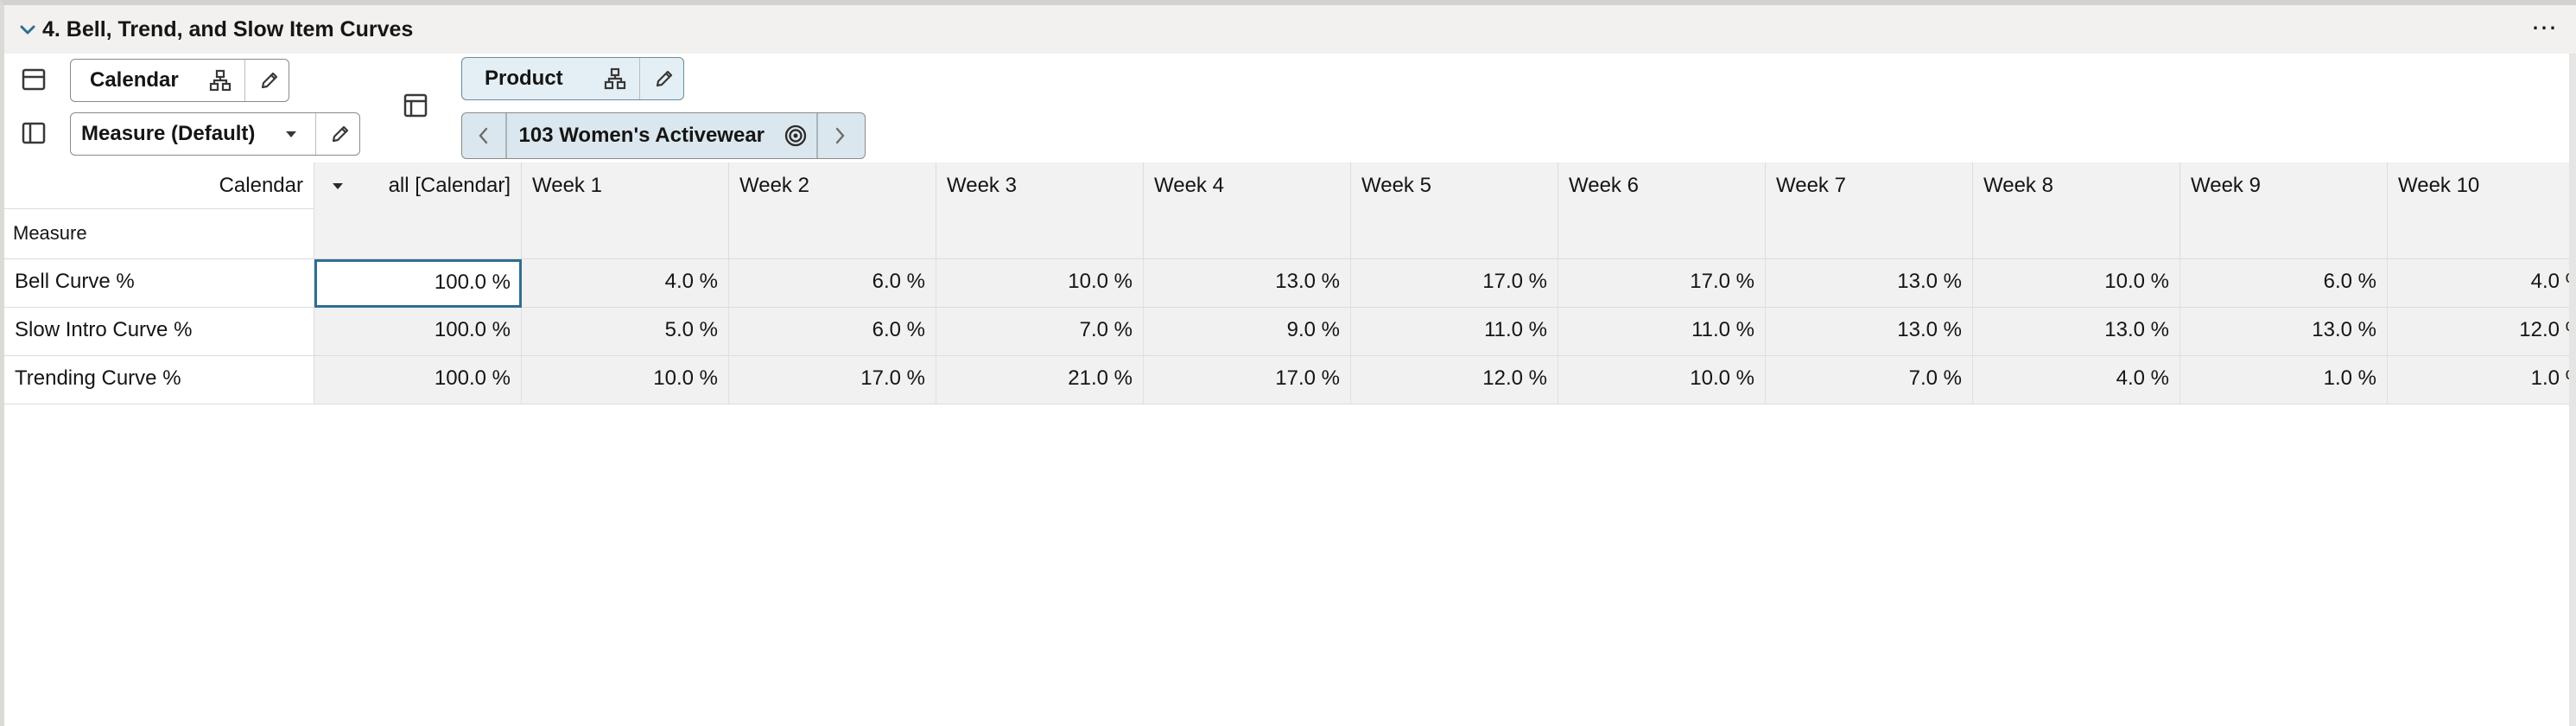 The width and height of the screenshot is (2576, 726). What do you see at coordinates (641, 136) in the screenshot?
I see `current-product-label: 103 Women's Activewear` at bounding box center [641, 136].